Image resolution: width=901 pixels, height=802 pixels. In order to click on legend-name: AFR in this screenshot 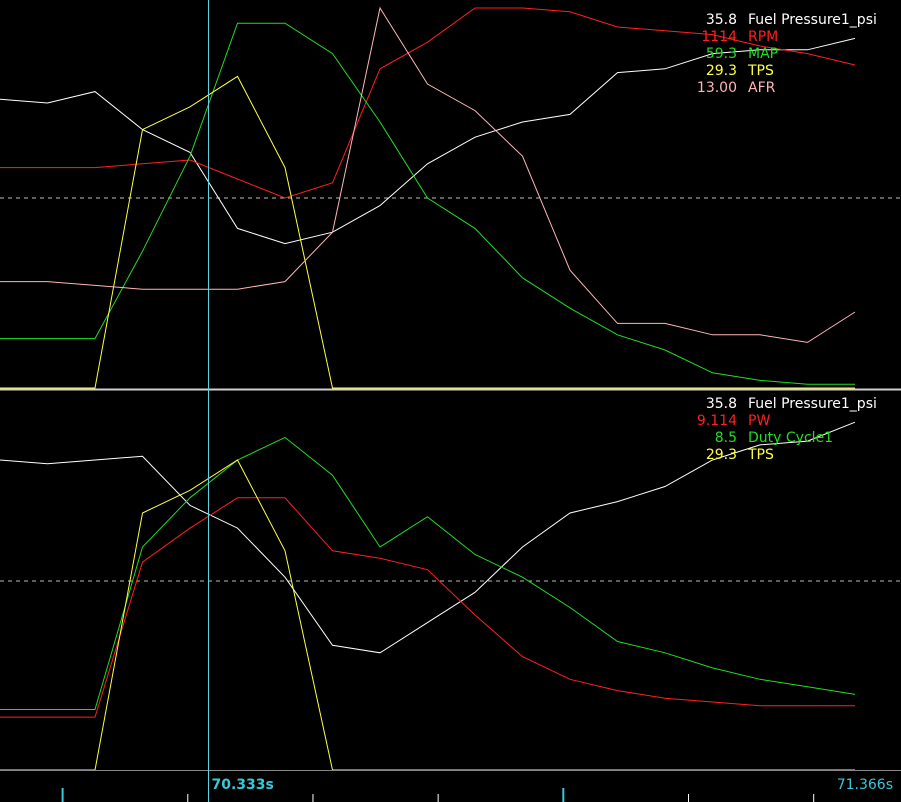, I will do `click(762, 88)`.